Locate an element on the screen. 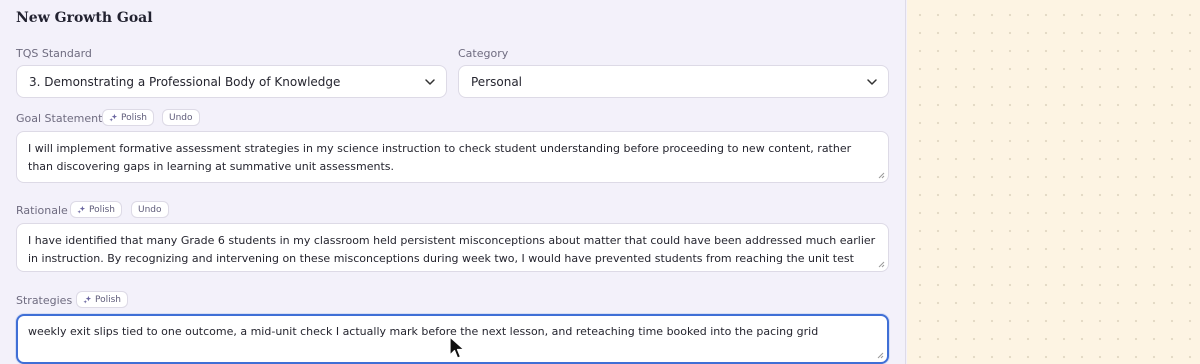 The image size is (1200, 364). rationale-polish-button: Polish is located at coordinates (96, 209).